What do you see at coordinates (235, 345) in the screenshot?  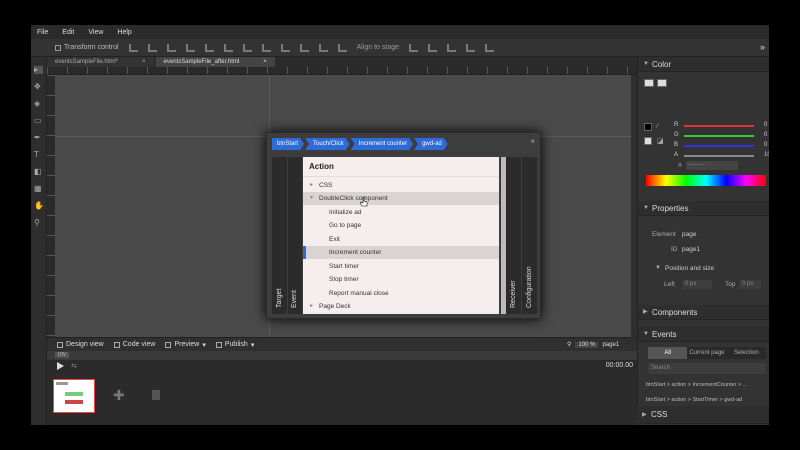 I see `publish-button: Publish ▾` at bounding box center [235, 345].